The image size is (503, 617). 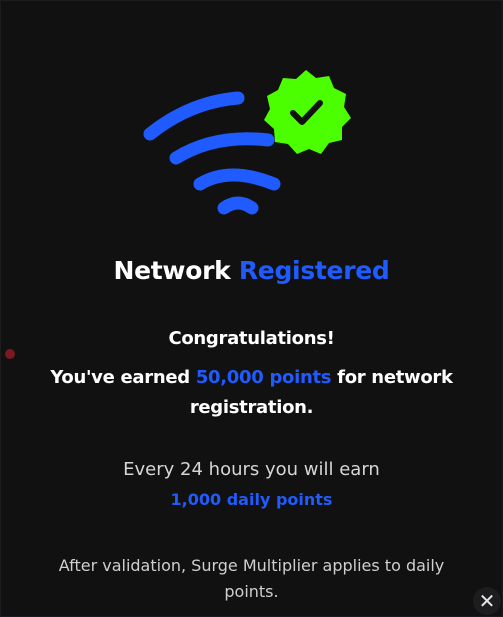 I want to click on title-accent: Registered, so click(x=314, y=270).